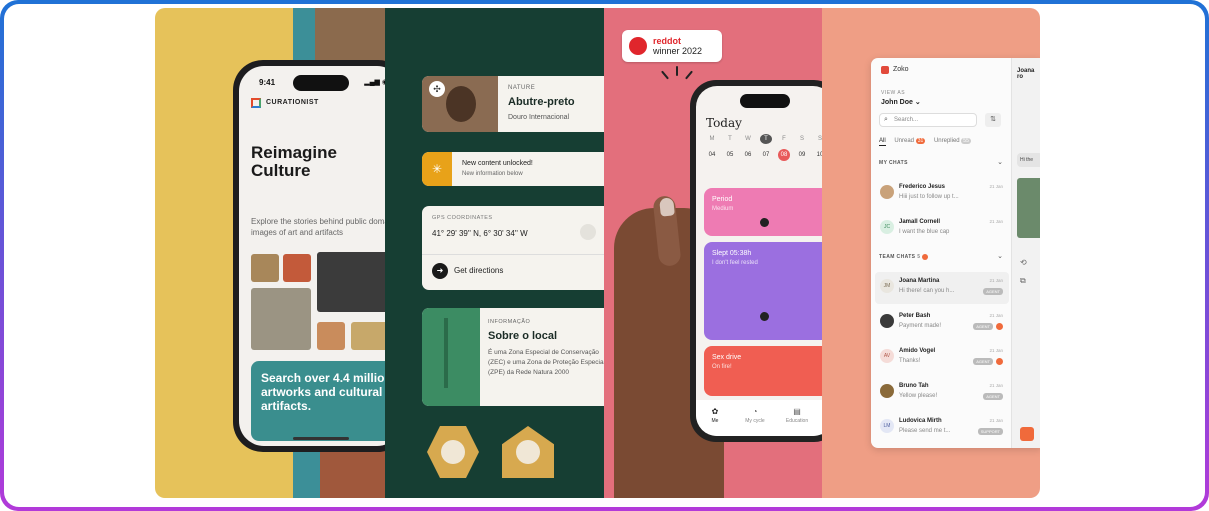 This screenshot has width=1209, height=511. Describe the element at coordinates (966, 141) in the screenshot. I see `unreplied-count: 55` at that location.